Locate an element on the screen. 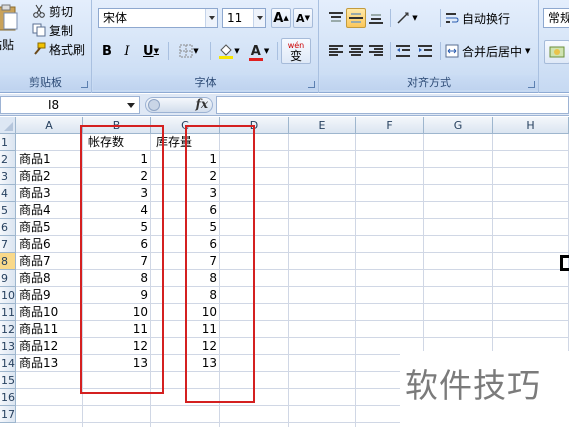 The image size is (569, 427). cell-a3: 商品2 is located at coordinates (51, 176).